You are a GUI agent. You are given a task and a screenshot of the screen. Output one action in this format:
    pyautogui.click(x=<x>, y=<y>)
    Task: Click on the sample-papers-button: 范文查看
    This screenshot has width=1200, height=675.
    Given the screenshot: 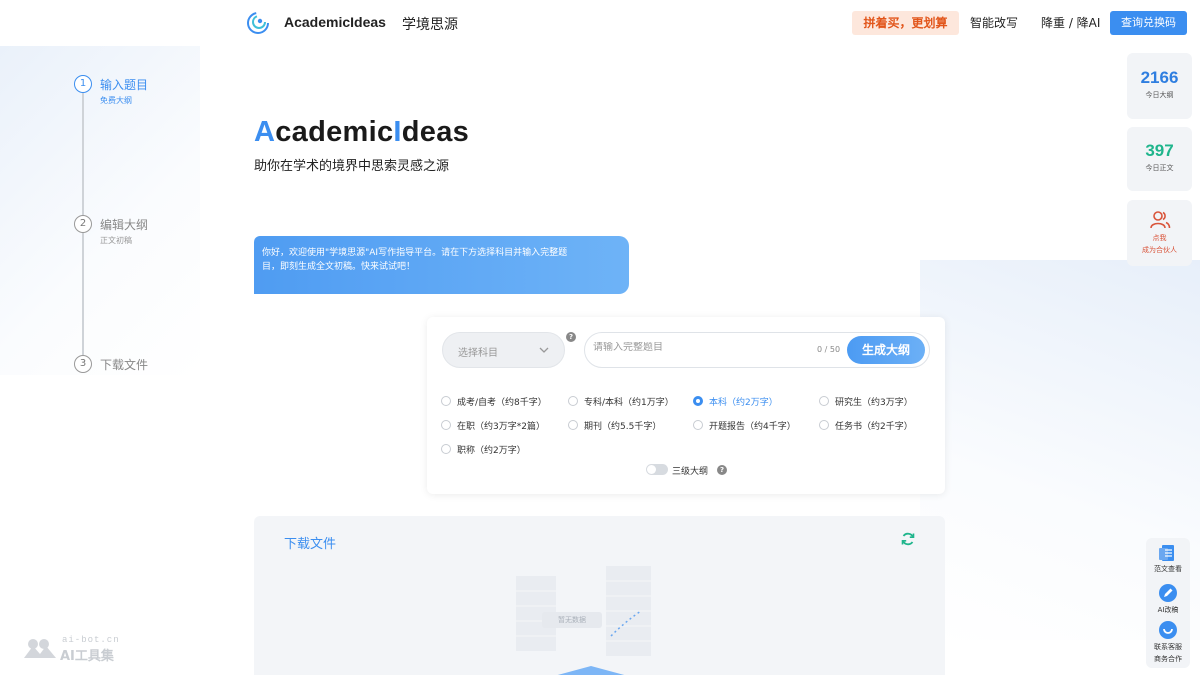 What is the action you would take?
    pyautogui.click(x=1168, y=559)
    